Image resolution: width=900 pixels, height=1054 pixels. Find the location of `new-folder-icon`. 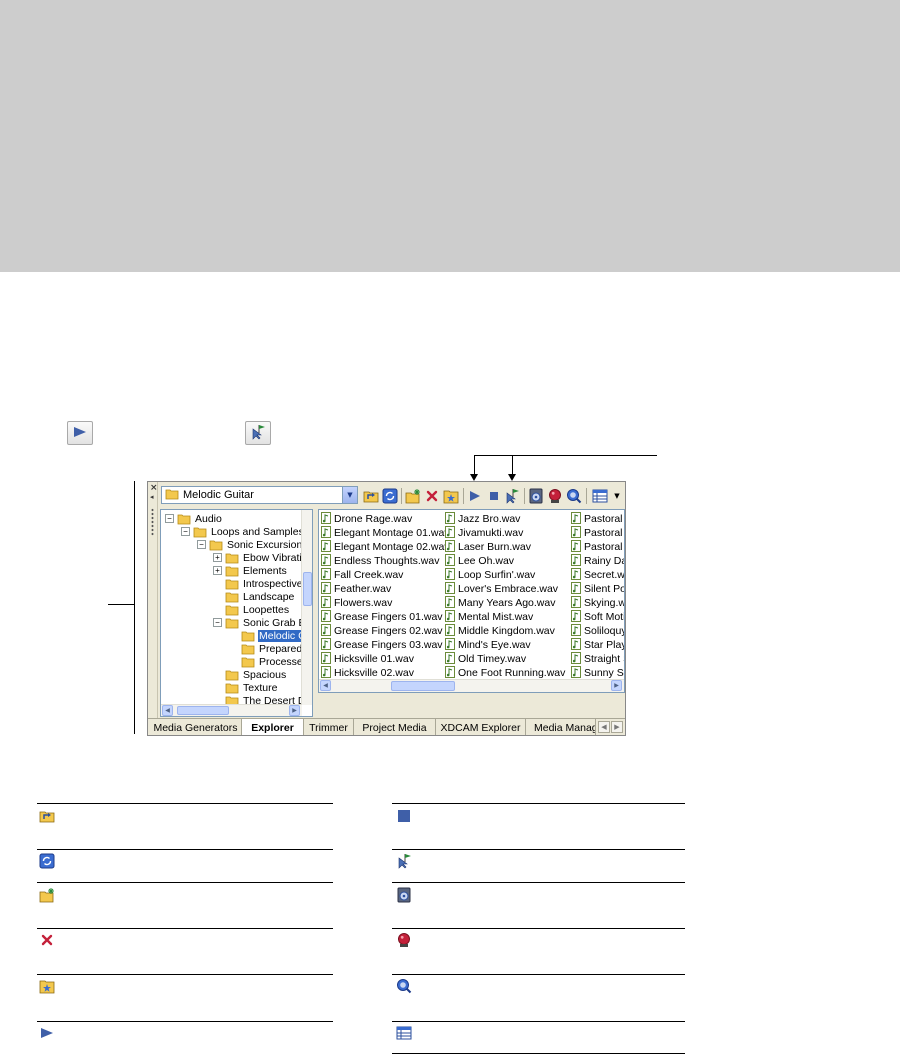

new-folder-icon is located at coordinates (413, 496).